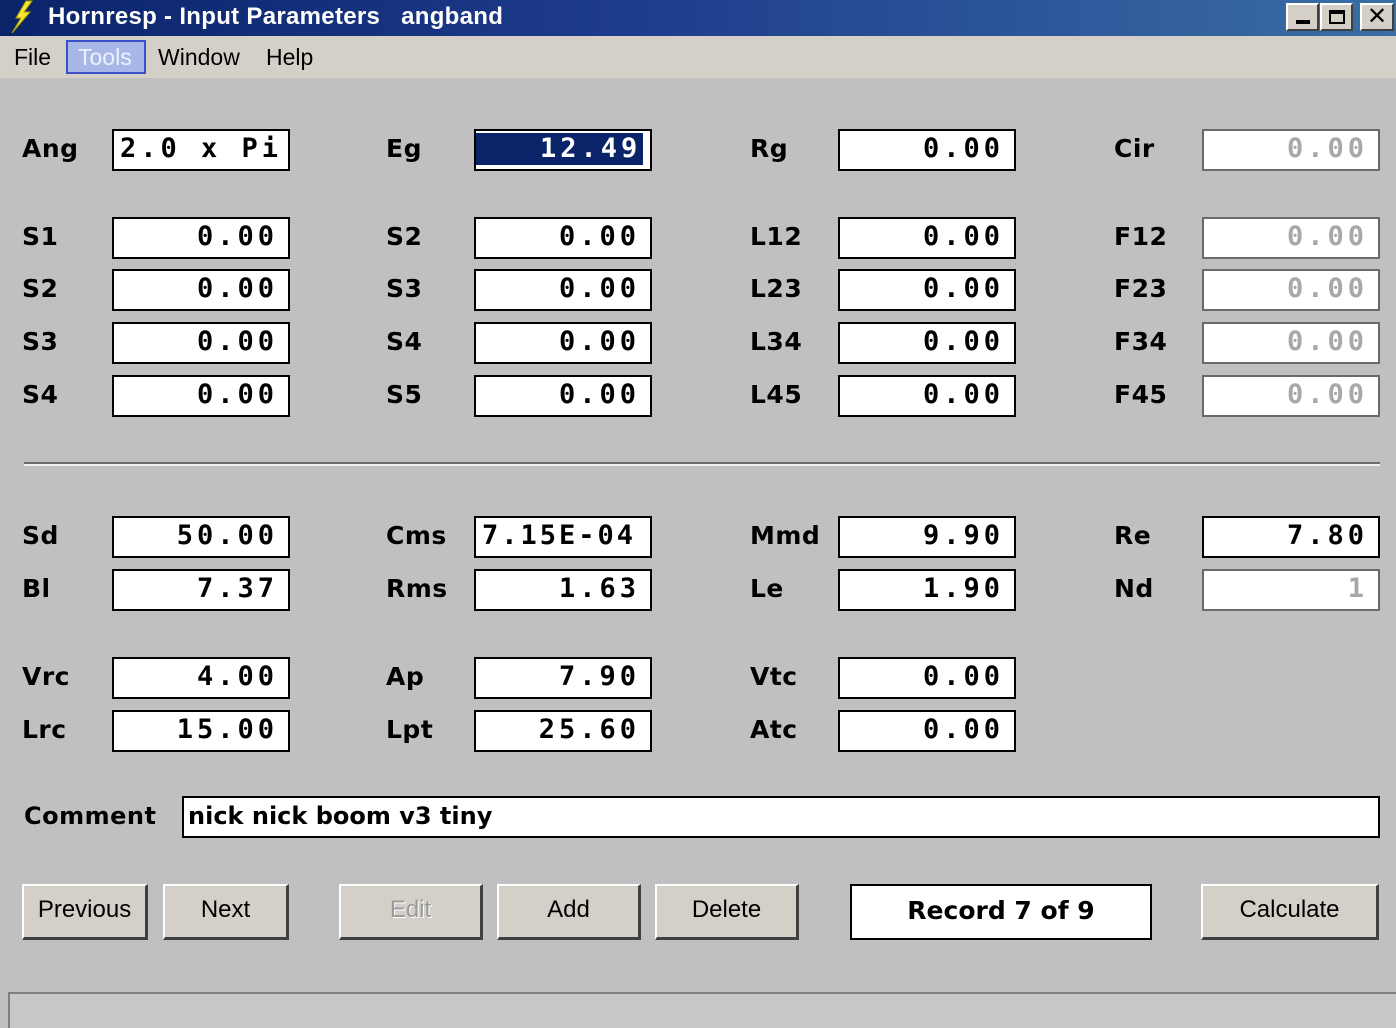 The image size is (1396, 1028). I want to click on field-nd: 1, so click(1291, 590).